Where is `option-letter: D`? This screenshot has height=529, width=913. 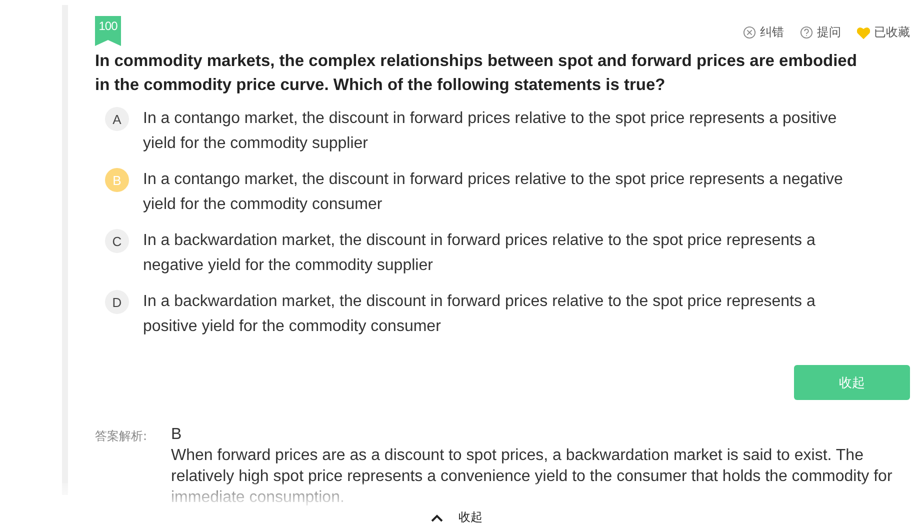 option-letter: D is located at coordinates (117, 302).